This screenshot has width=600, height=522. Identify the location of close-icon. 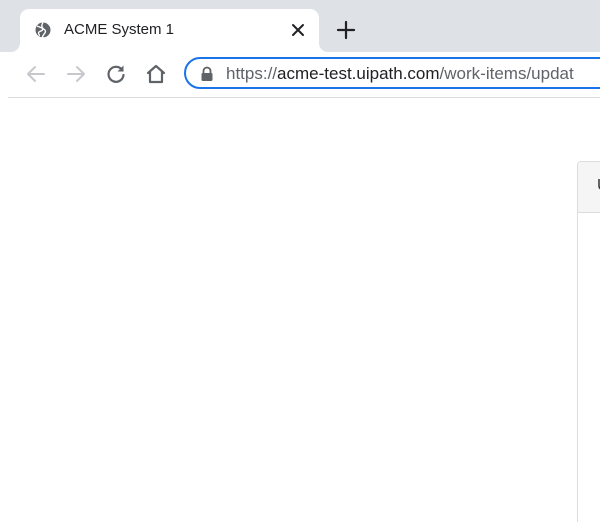
(298, 30).